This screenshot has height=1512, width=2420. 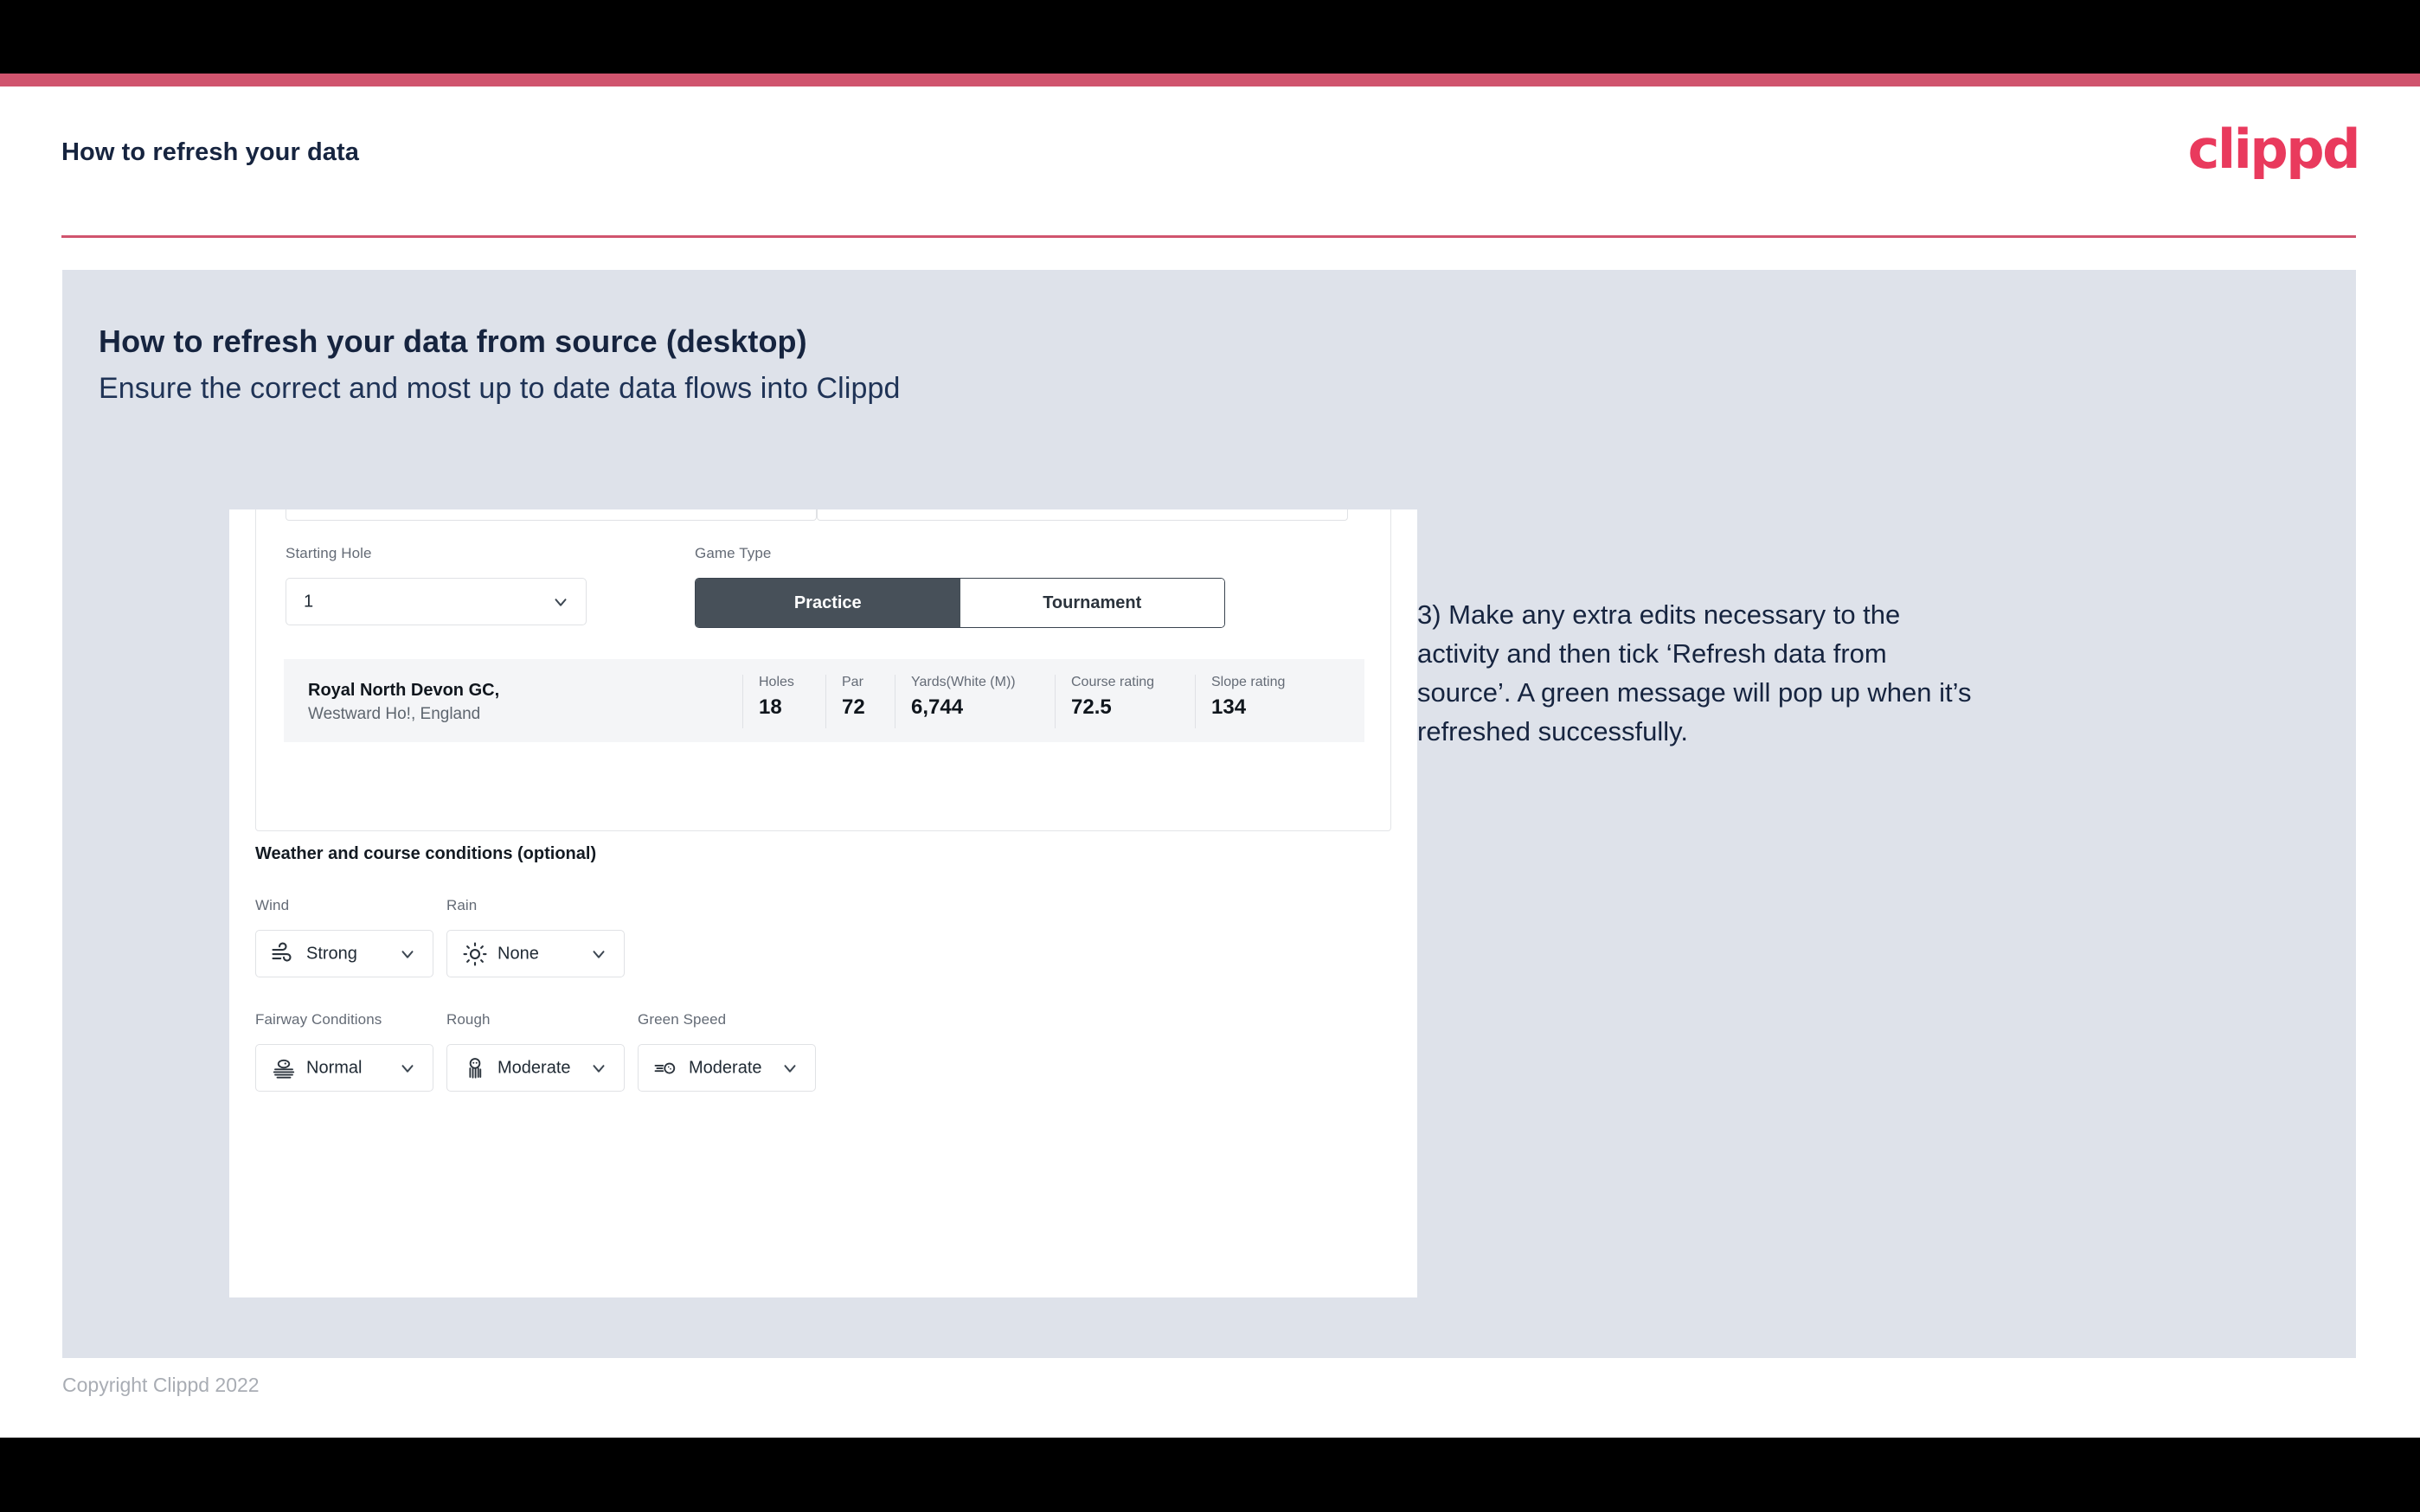 What do you see at coordinates (975, 701) in the screenshot?
I see `stat-yards: Yards(White (M)) 6,744` at bounding box center [975, 701].